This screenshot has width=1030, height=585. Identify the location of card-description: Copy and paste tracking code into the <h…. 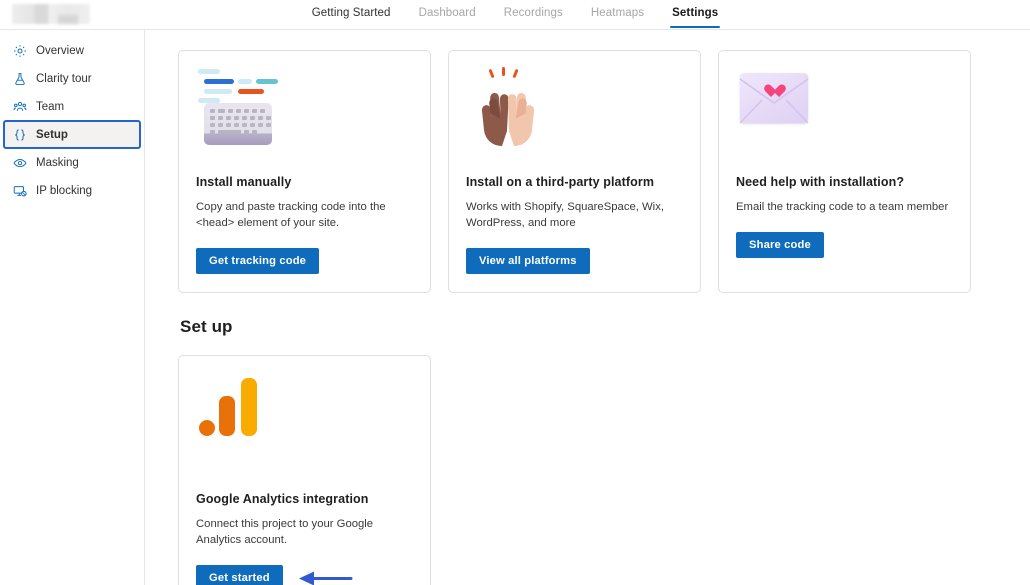
(291, 215).